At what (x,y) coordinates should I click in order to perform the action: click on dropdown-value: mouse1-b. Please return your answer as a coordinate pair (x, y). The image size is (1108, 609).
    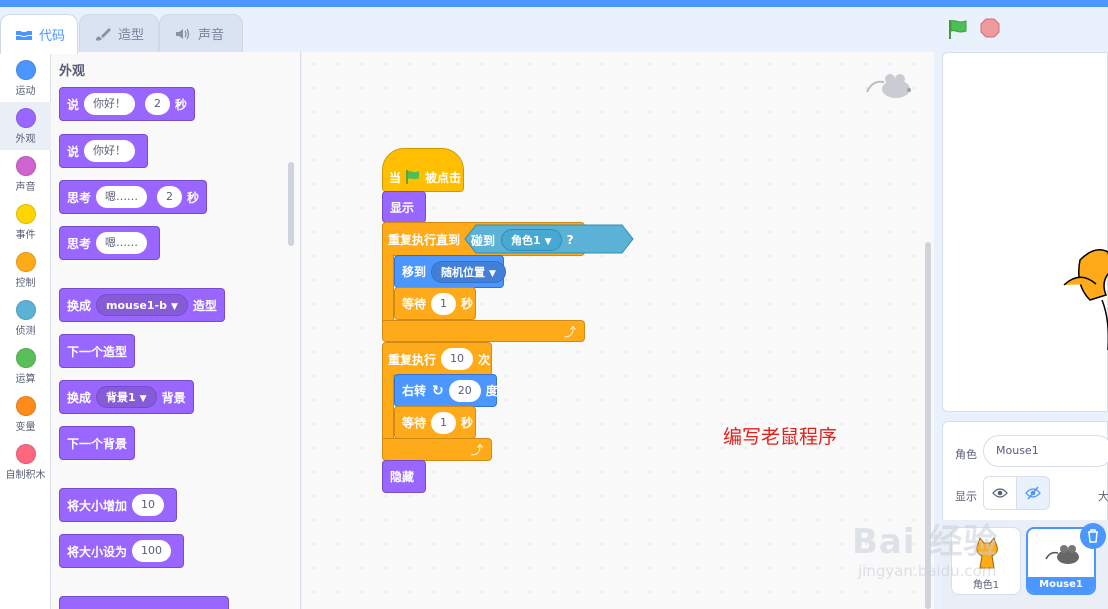
    Looking at the image, I should click on (136, 305).